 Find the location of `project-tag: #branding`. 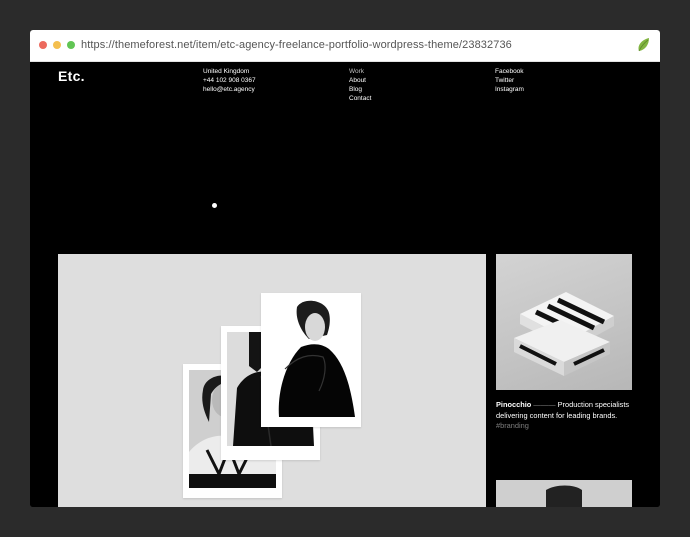

project-tag: #branding is located at coordinates (566, 426).